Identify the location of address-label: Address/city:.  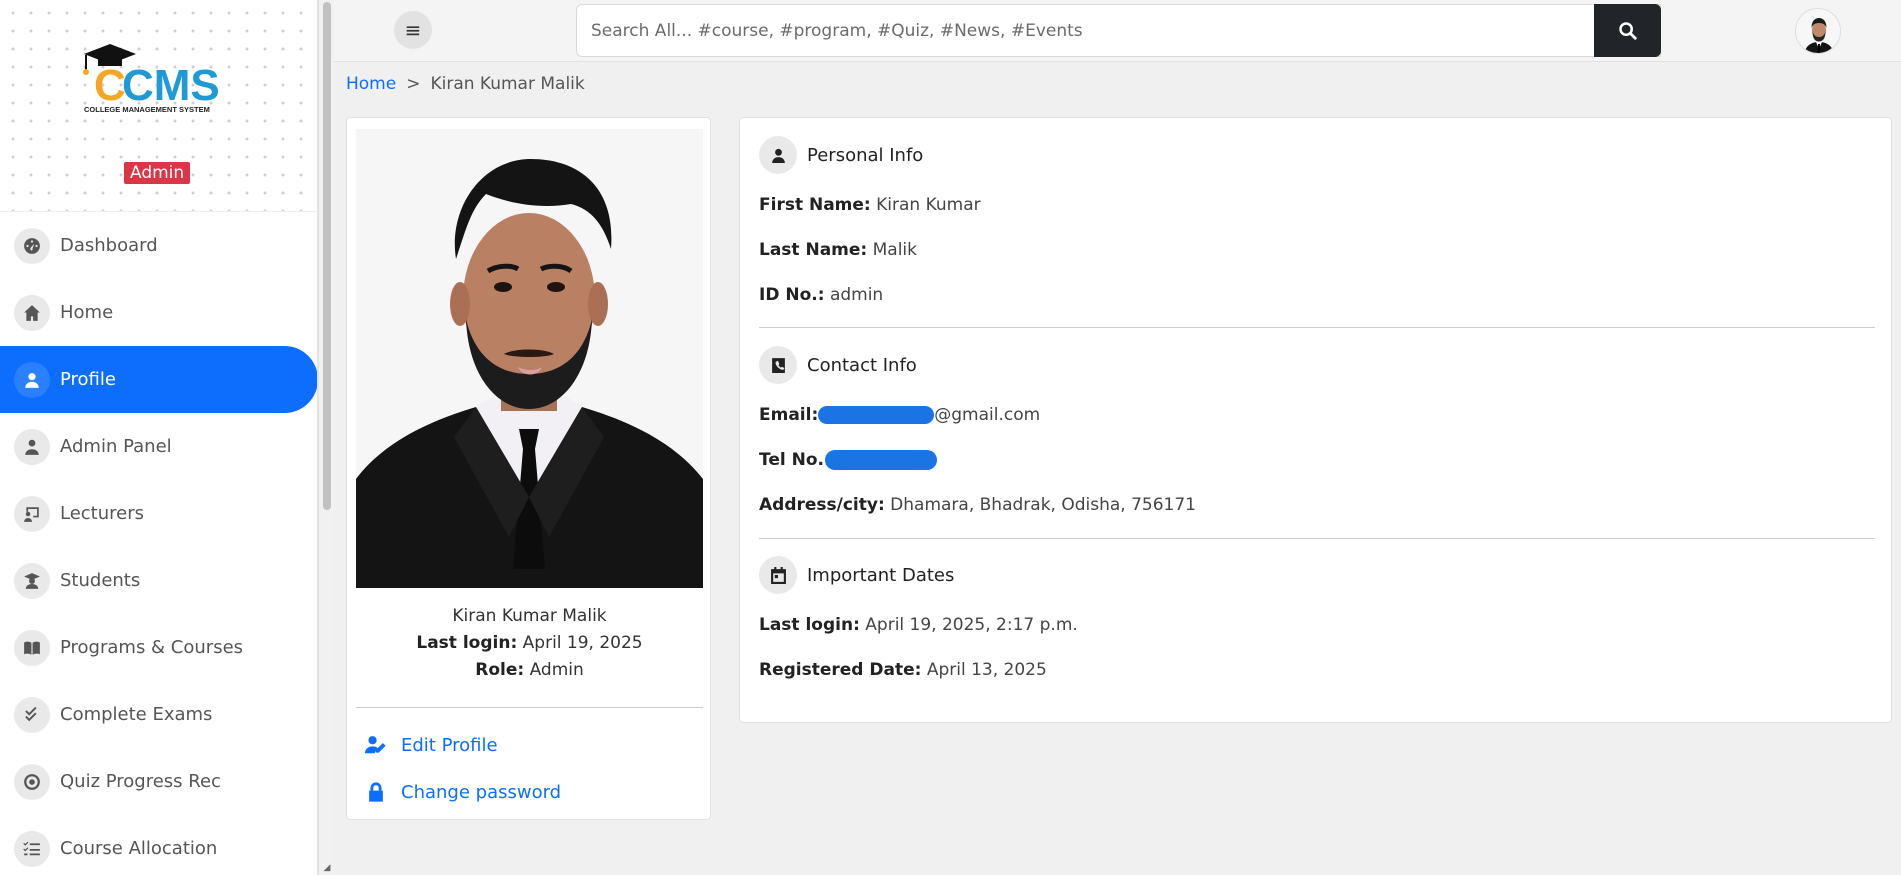
(822, 505).